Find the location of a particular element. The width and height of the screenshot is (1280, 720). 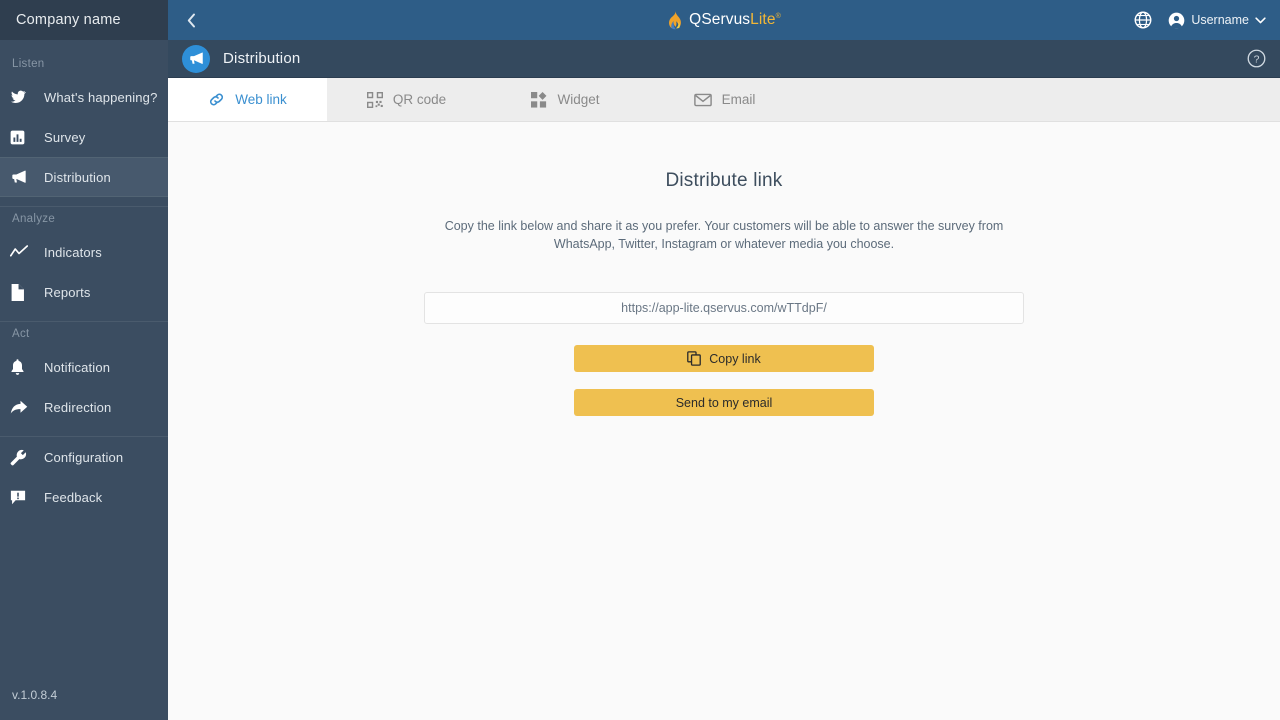

top-bar: QServusLite® Username is located at coordinates (724, 20).